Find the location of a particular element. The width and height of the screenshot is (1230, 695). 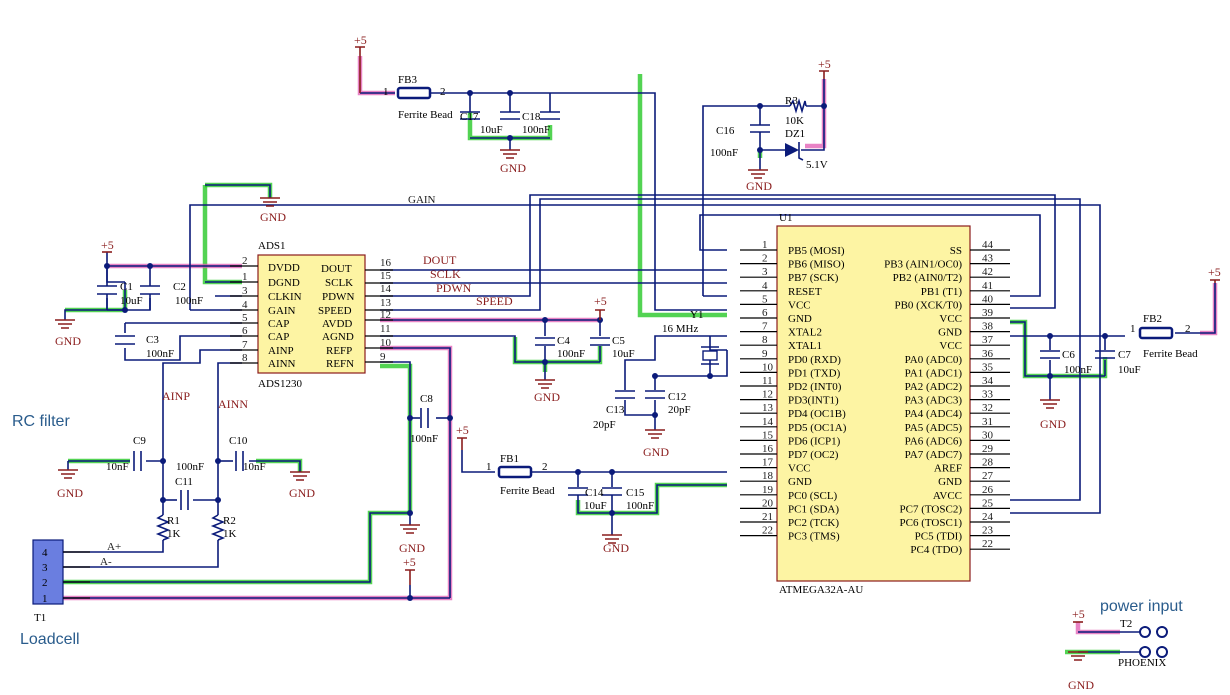

svg-text: SCLK is located at coordinates (339, 283).